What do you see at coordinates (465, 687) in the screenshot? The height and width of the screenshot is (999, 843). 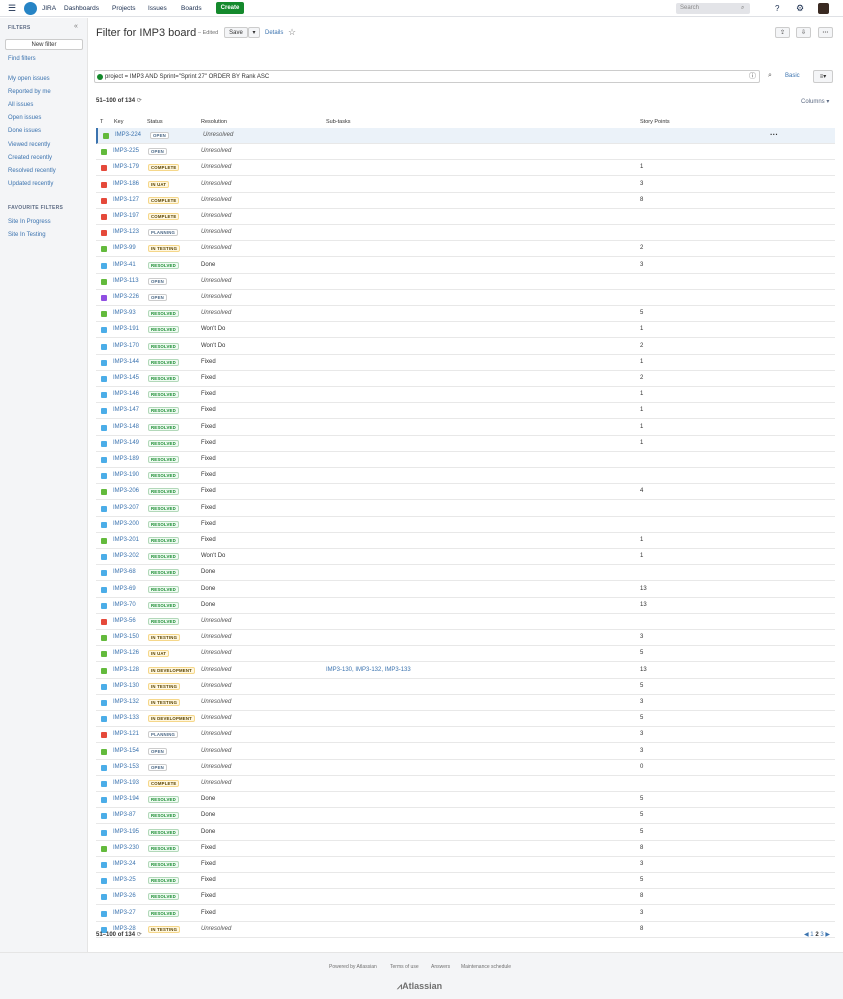 I see `table-row: IMP3-130 IN TESTING Unresolved 5` at bounding box center [465, 687].